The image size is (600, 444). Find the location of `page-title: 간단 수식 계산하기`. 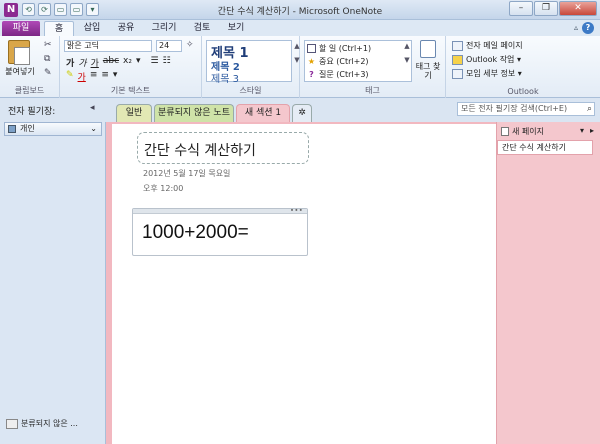

page-title: 간단 수식 계산하기 is located at coordinates (200, 150).